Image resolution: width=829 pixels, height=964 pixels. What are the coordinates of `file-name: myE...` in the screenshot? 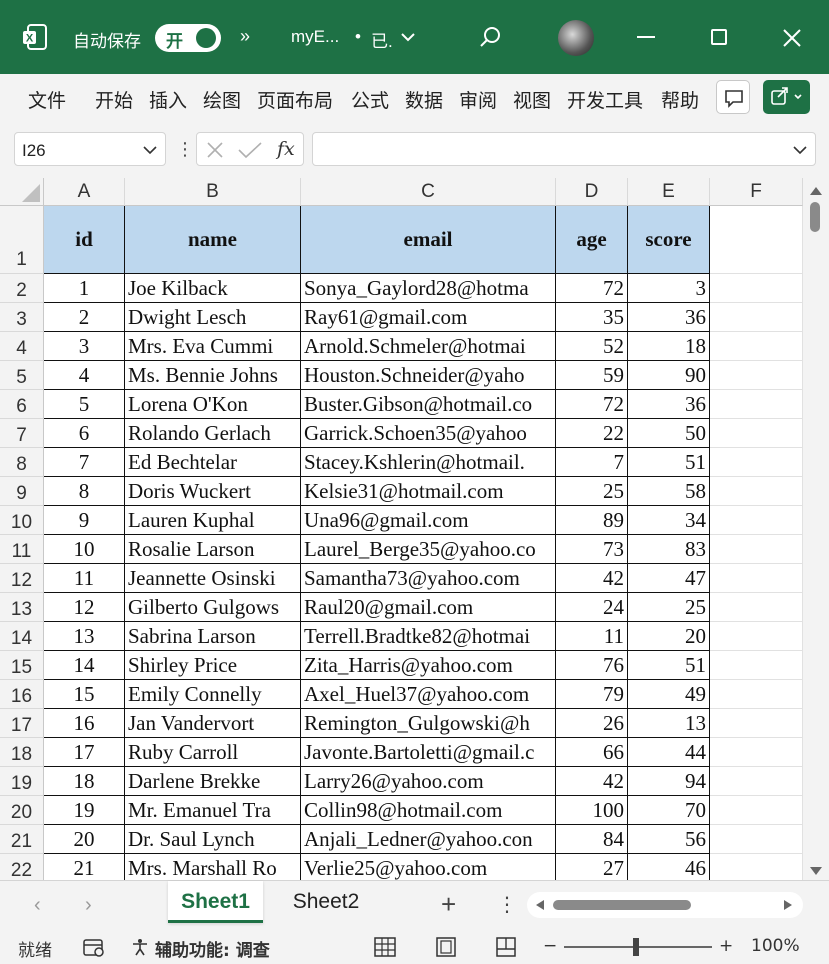 It's located at (315, 37).